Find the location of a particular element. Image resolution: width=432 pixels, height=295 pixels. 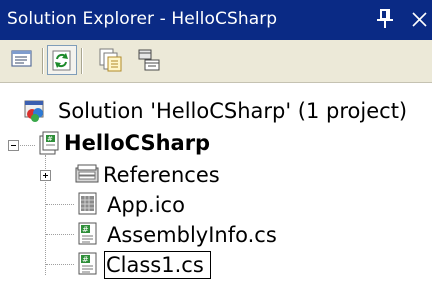

toolbar is located at coordinates (216, 61).